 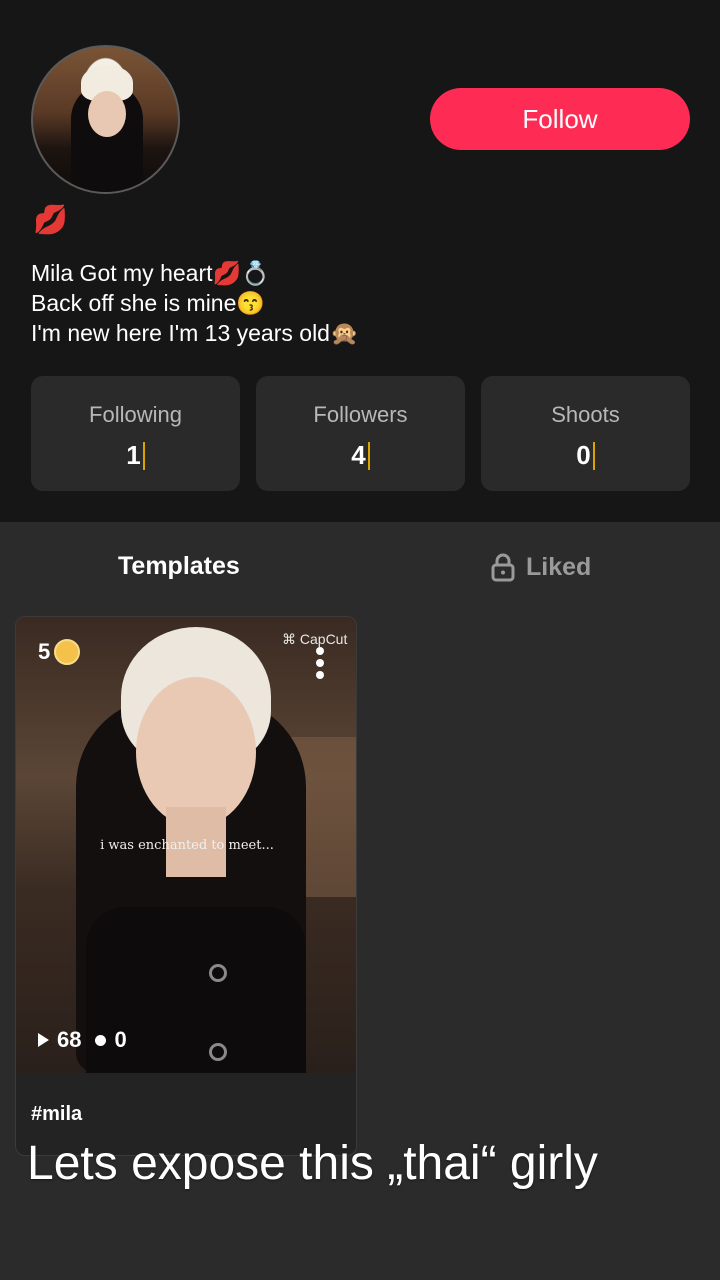 What do you see at coordinates (323, 639) in the screenshot?
I see `capcut-brand: CapCut` at bounding box center [323, 639].